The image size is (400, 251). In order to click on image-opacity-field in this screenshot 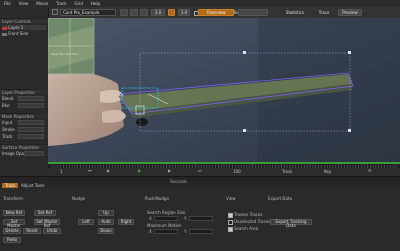, I will do `click(34, 153)`.